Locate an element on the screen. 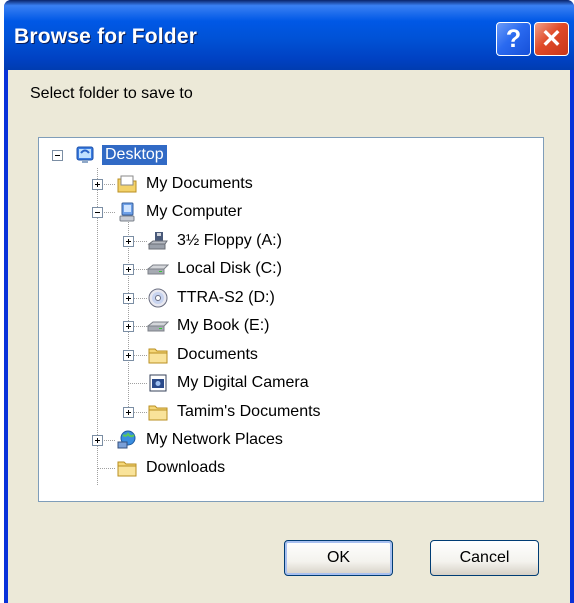 The width and height of the screenshot is (574, 603). tree-item-label: My Digital Camera is located at coordinates (243, 382).